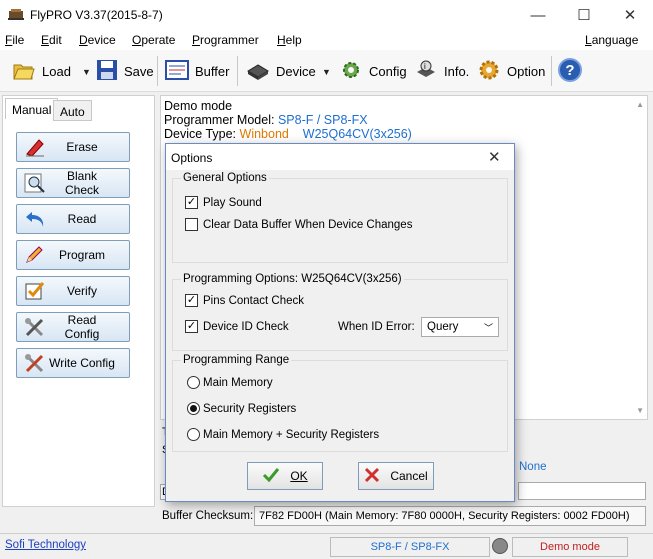  What do you see at coordinates (292, 279) in the screenshot?
I see `programming-options-title: Programming Options: W25Q64CV(3x256)` at bounding box center [292, 279].